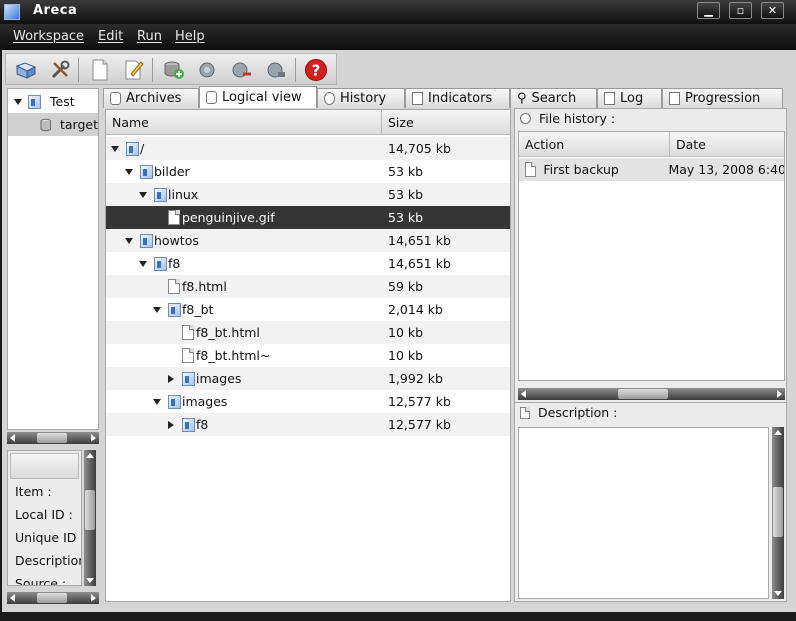 The height and width of the screenshot is (621, 796). Describe the element at coordinates (60, 70) in the screenshot. I see `properties-tools-icon` at that location.